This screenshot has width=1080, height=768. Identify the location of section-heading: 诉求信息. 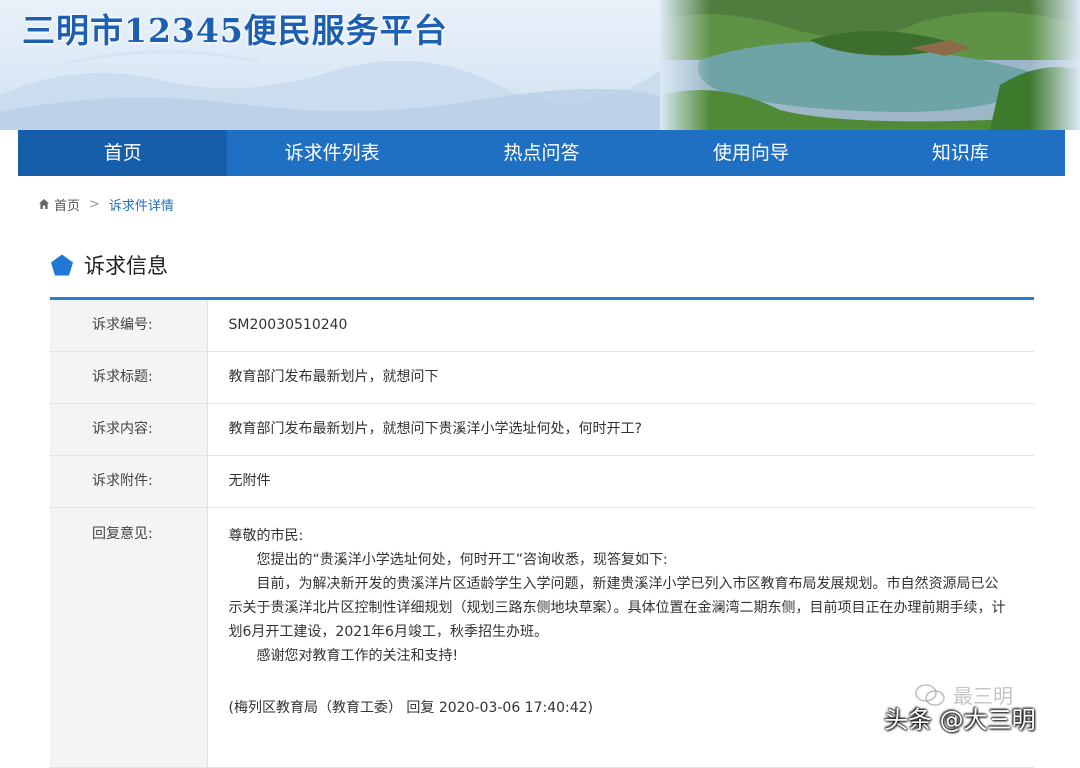
(109, 265).